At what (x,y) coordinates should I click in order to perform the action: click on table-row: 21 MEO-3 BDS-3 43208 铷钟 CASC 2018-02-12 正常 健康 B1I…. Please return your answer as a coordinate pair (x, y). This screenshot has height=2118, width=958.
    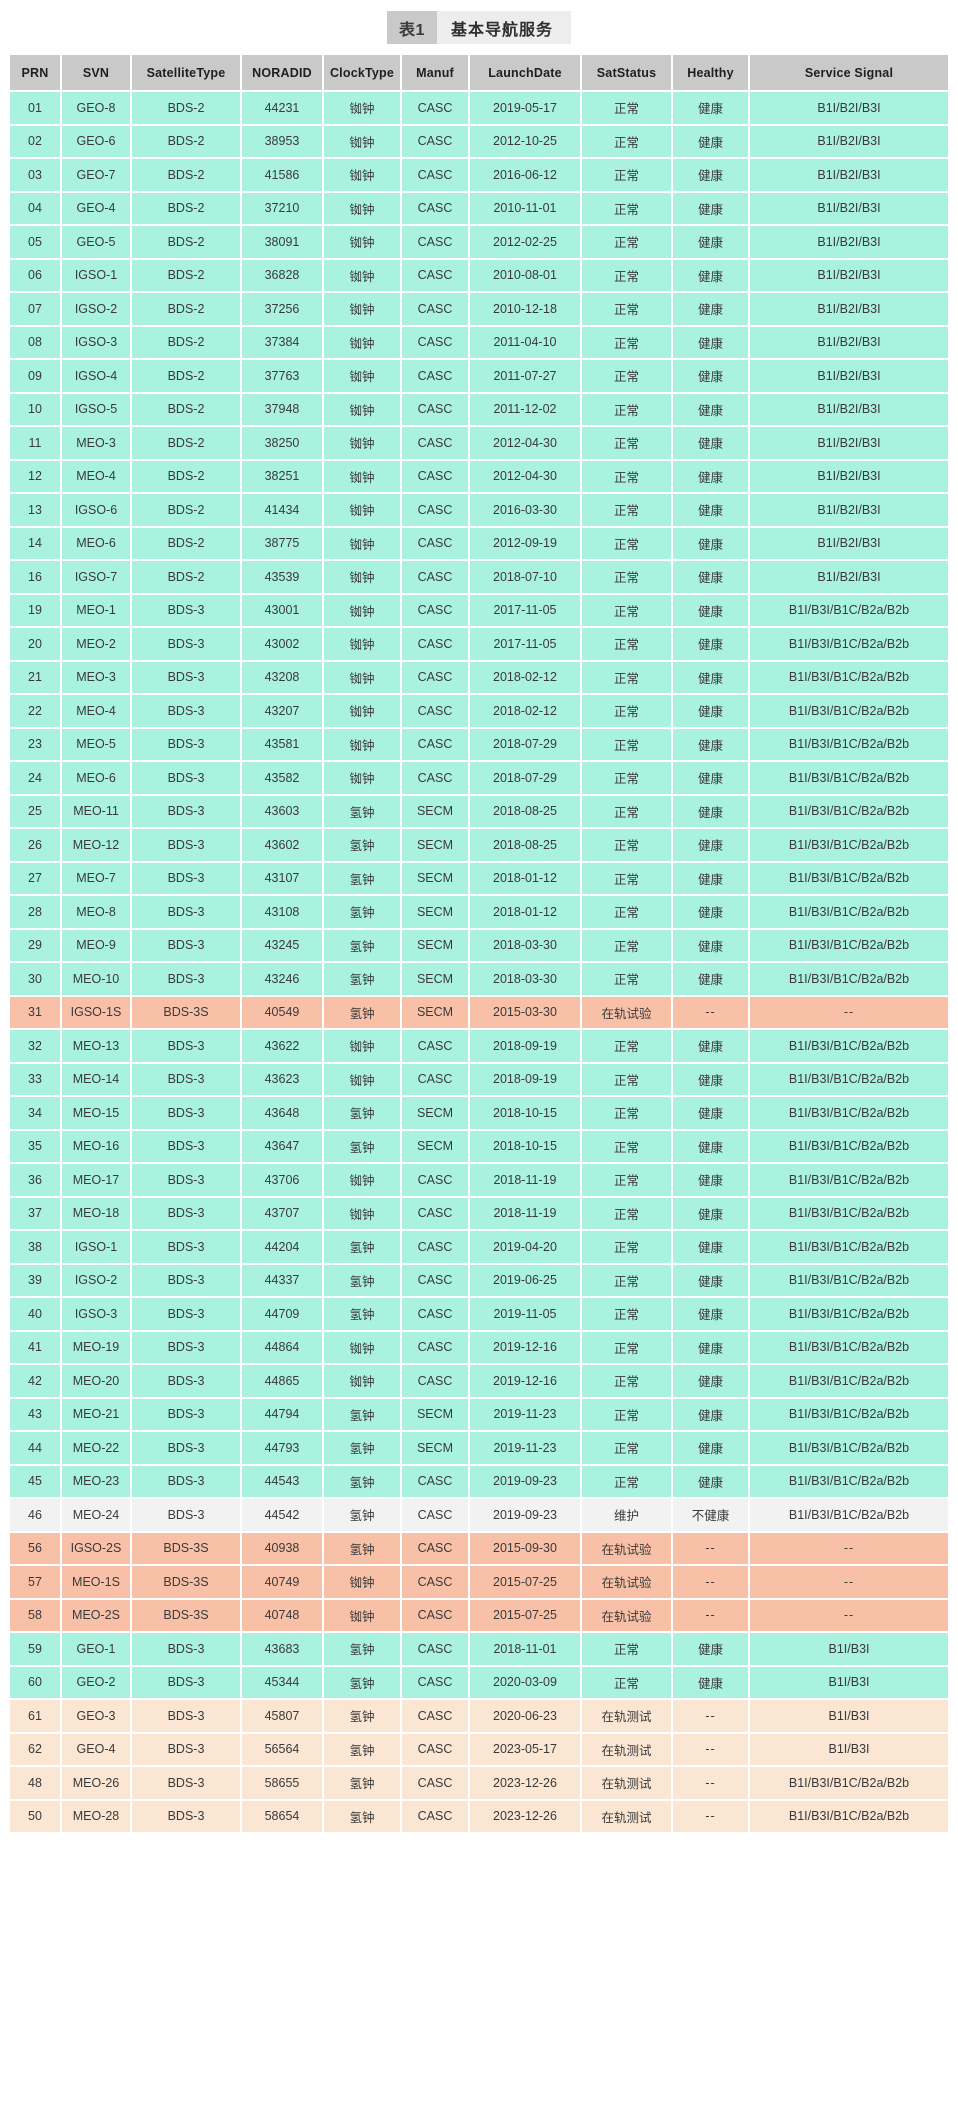
    Looking at the image, I should click on (479, 677).